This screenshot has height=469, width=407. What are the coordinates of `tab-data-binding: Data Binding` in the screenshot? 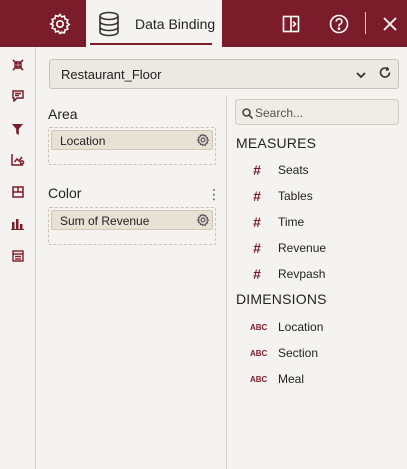 It's located at (154, 23).